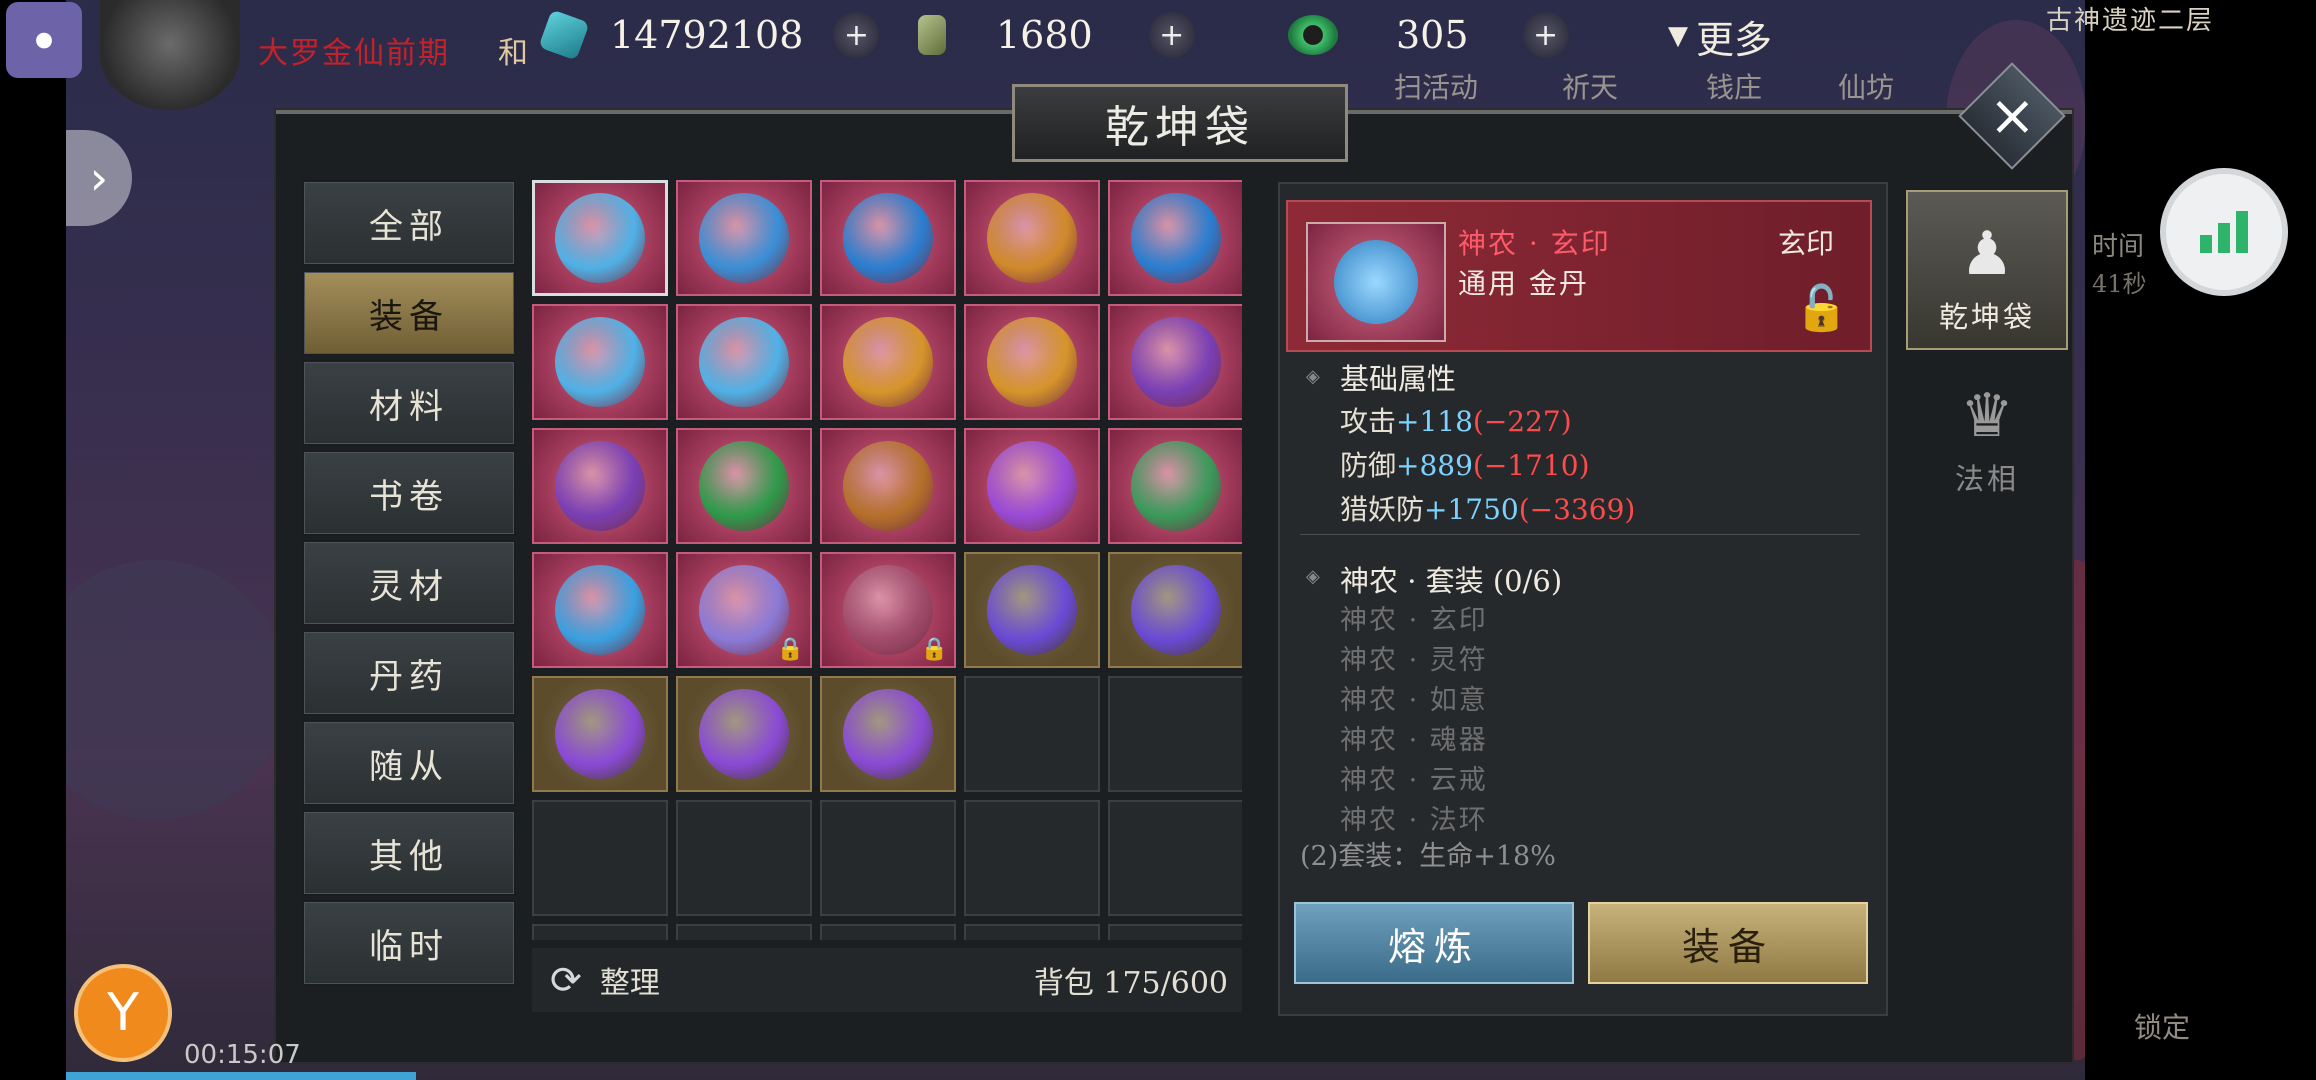 Image resolution: width=2316 pixels, height=1080 pixels. I want to click on side-tab-bag: ♟ 乾坤袋, so click(1987, 270).